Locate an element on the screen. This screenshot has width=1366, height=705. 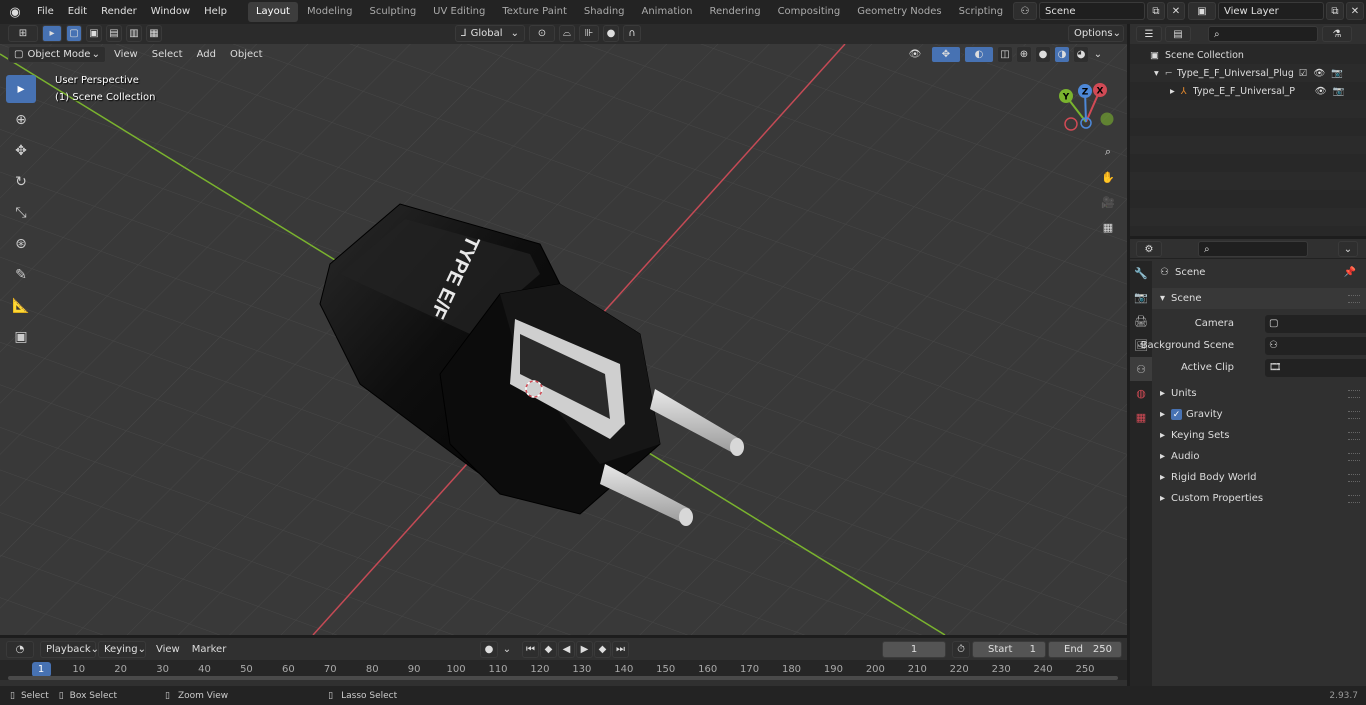
texture-tab-icon: ▦ is located at coordinates (1141, 417).